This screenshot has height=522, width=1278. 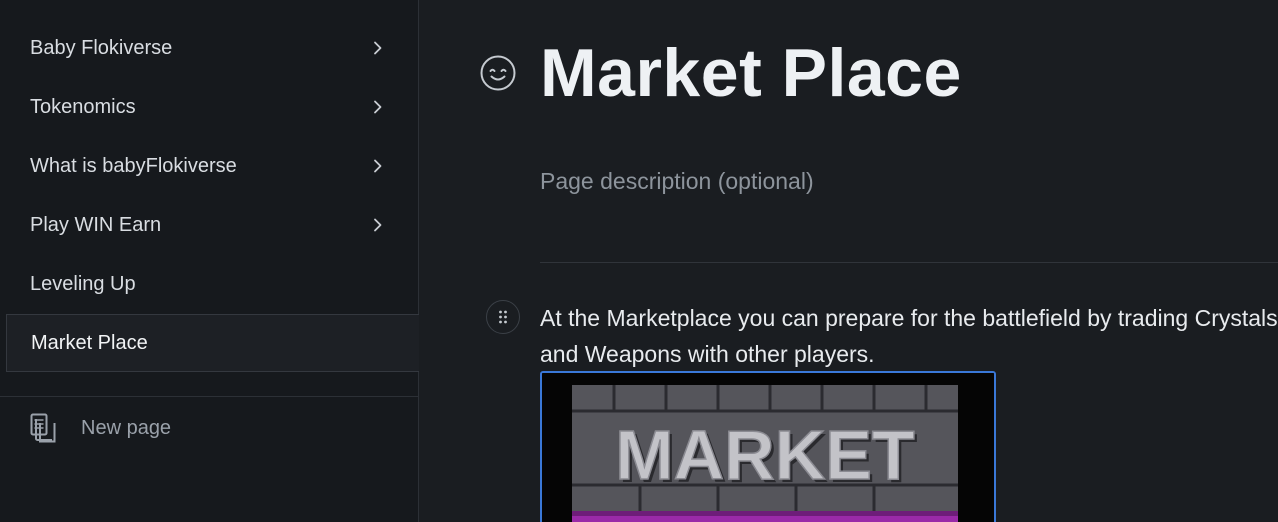 I want to click on new-page-icon, so click(x=43, y=428).